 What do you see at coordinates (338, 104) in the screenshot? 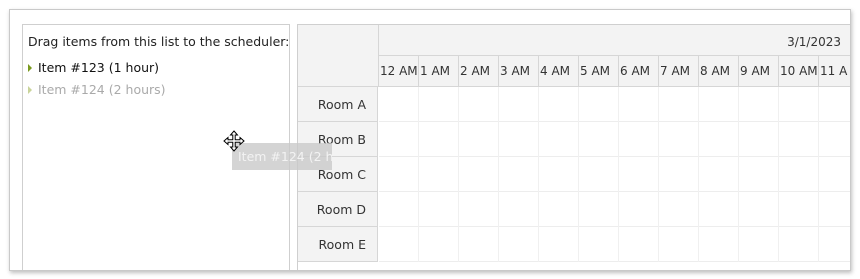
I see `resource-row-header: Room A` at bounding box center [338, 104].